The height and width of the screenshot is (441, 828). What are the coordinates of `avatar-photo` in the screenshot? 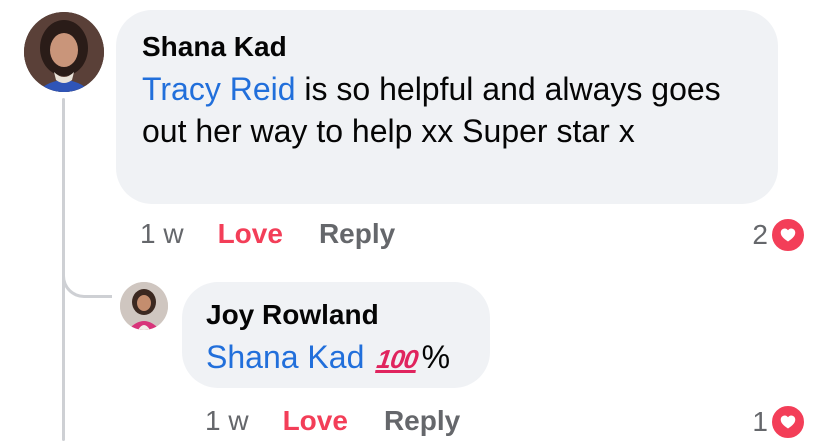 It's located at (64, 52).